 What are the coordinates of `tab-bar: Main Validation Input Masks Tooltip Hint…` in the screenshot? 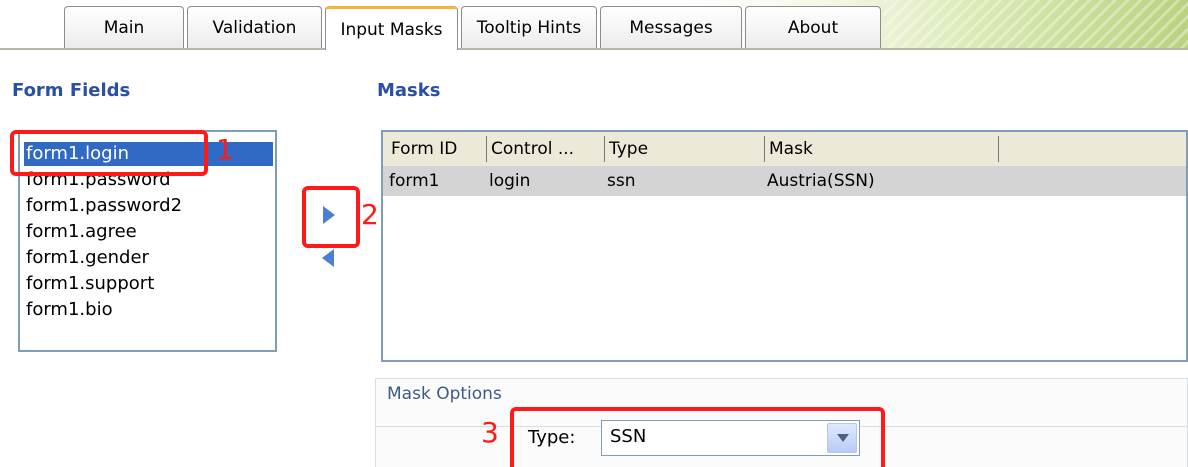 It's located at (594, 25).